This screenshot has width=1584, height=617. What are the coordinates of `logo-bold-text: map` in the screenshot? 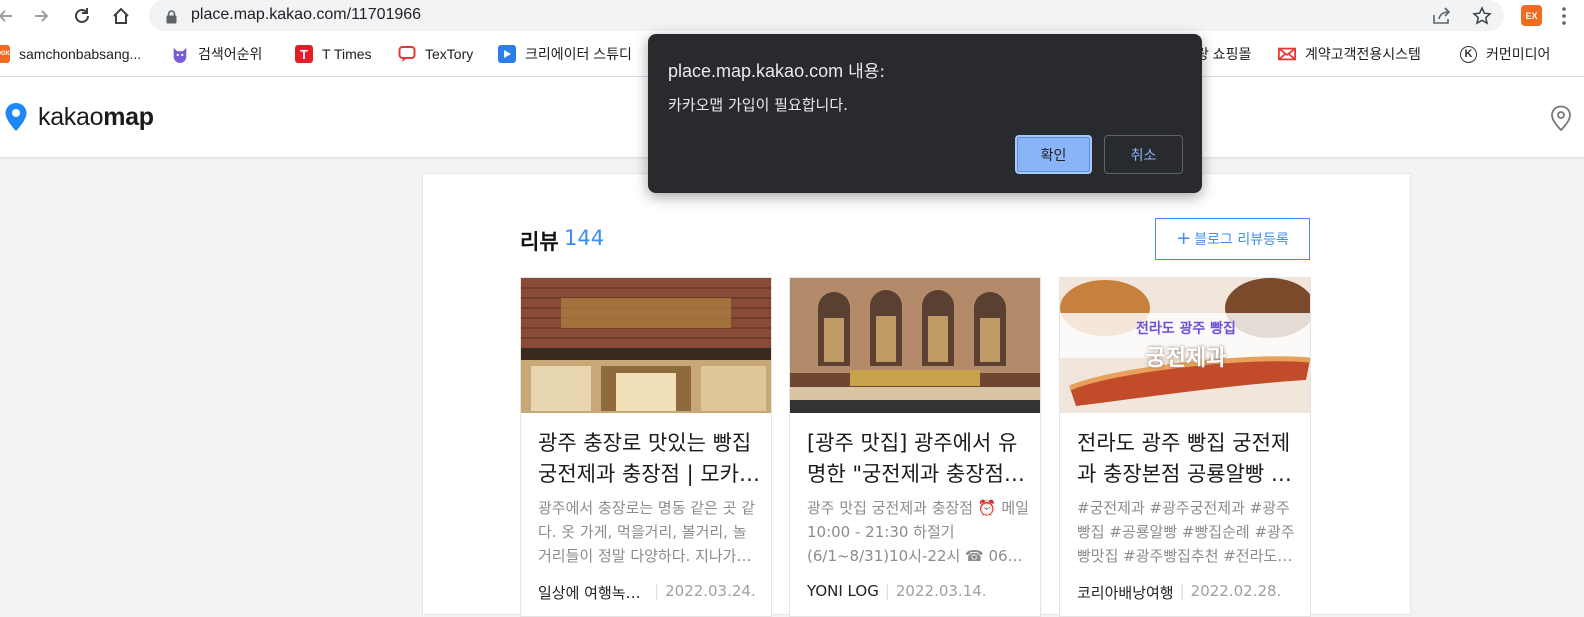 It's located at (128, 117).